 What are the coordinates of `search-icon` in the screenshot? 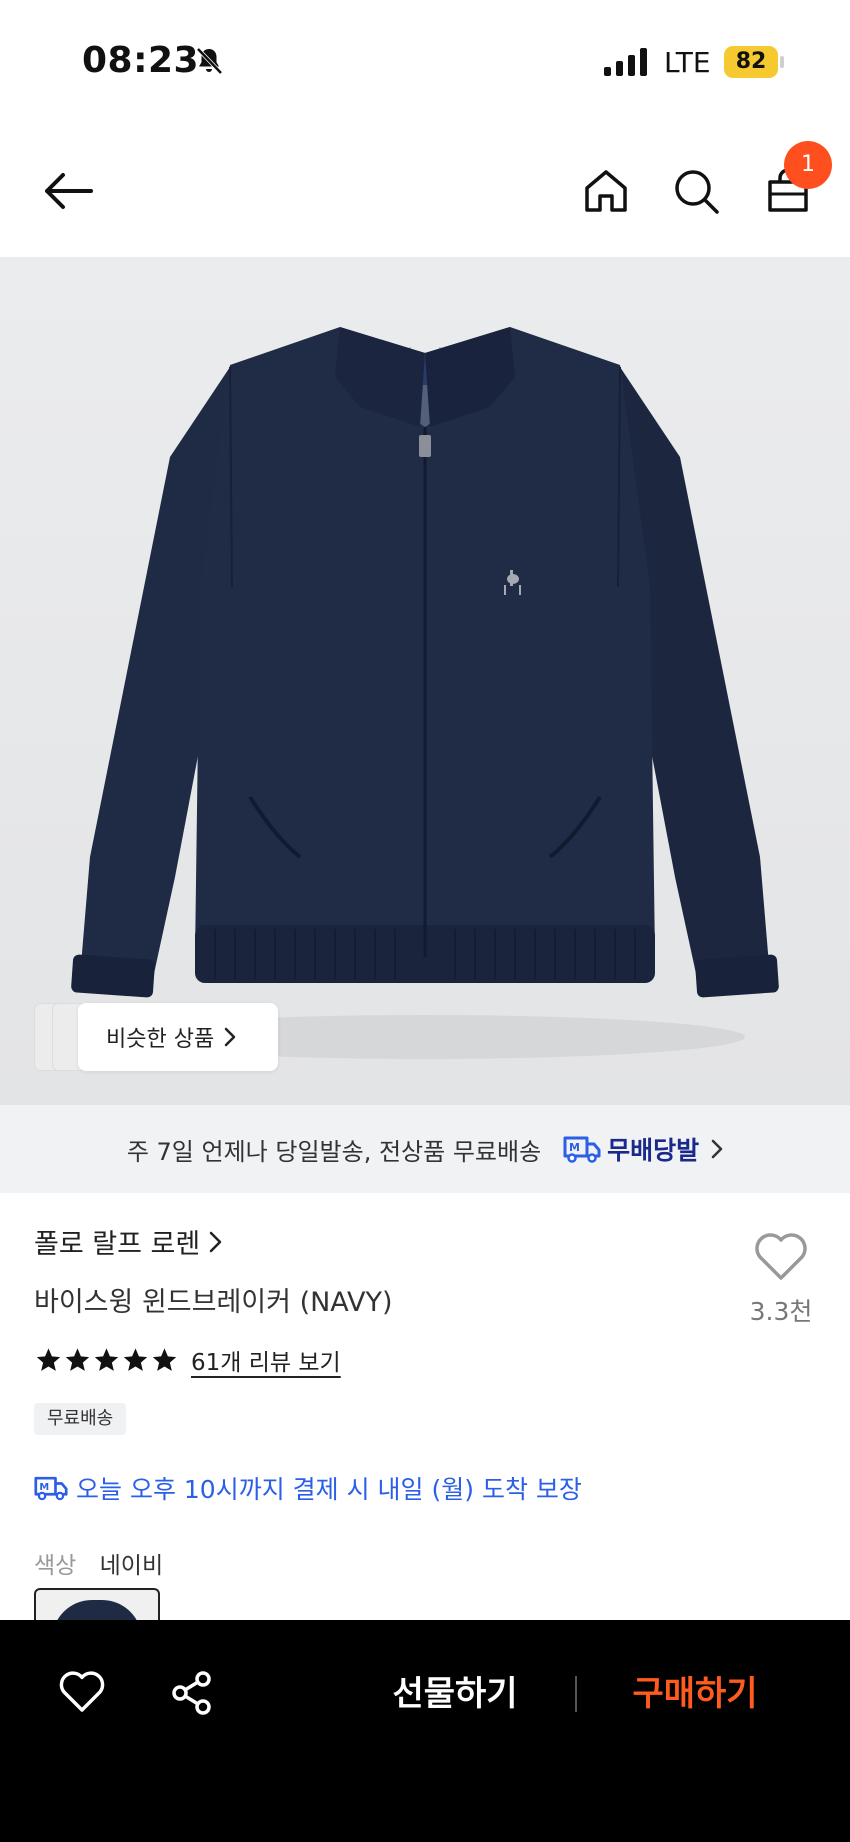 It's located at (697, 192).